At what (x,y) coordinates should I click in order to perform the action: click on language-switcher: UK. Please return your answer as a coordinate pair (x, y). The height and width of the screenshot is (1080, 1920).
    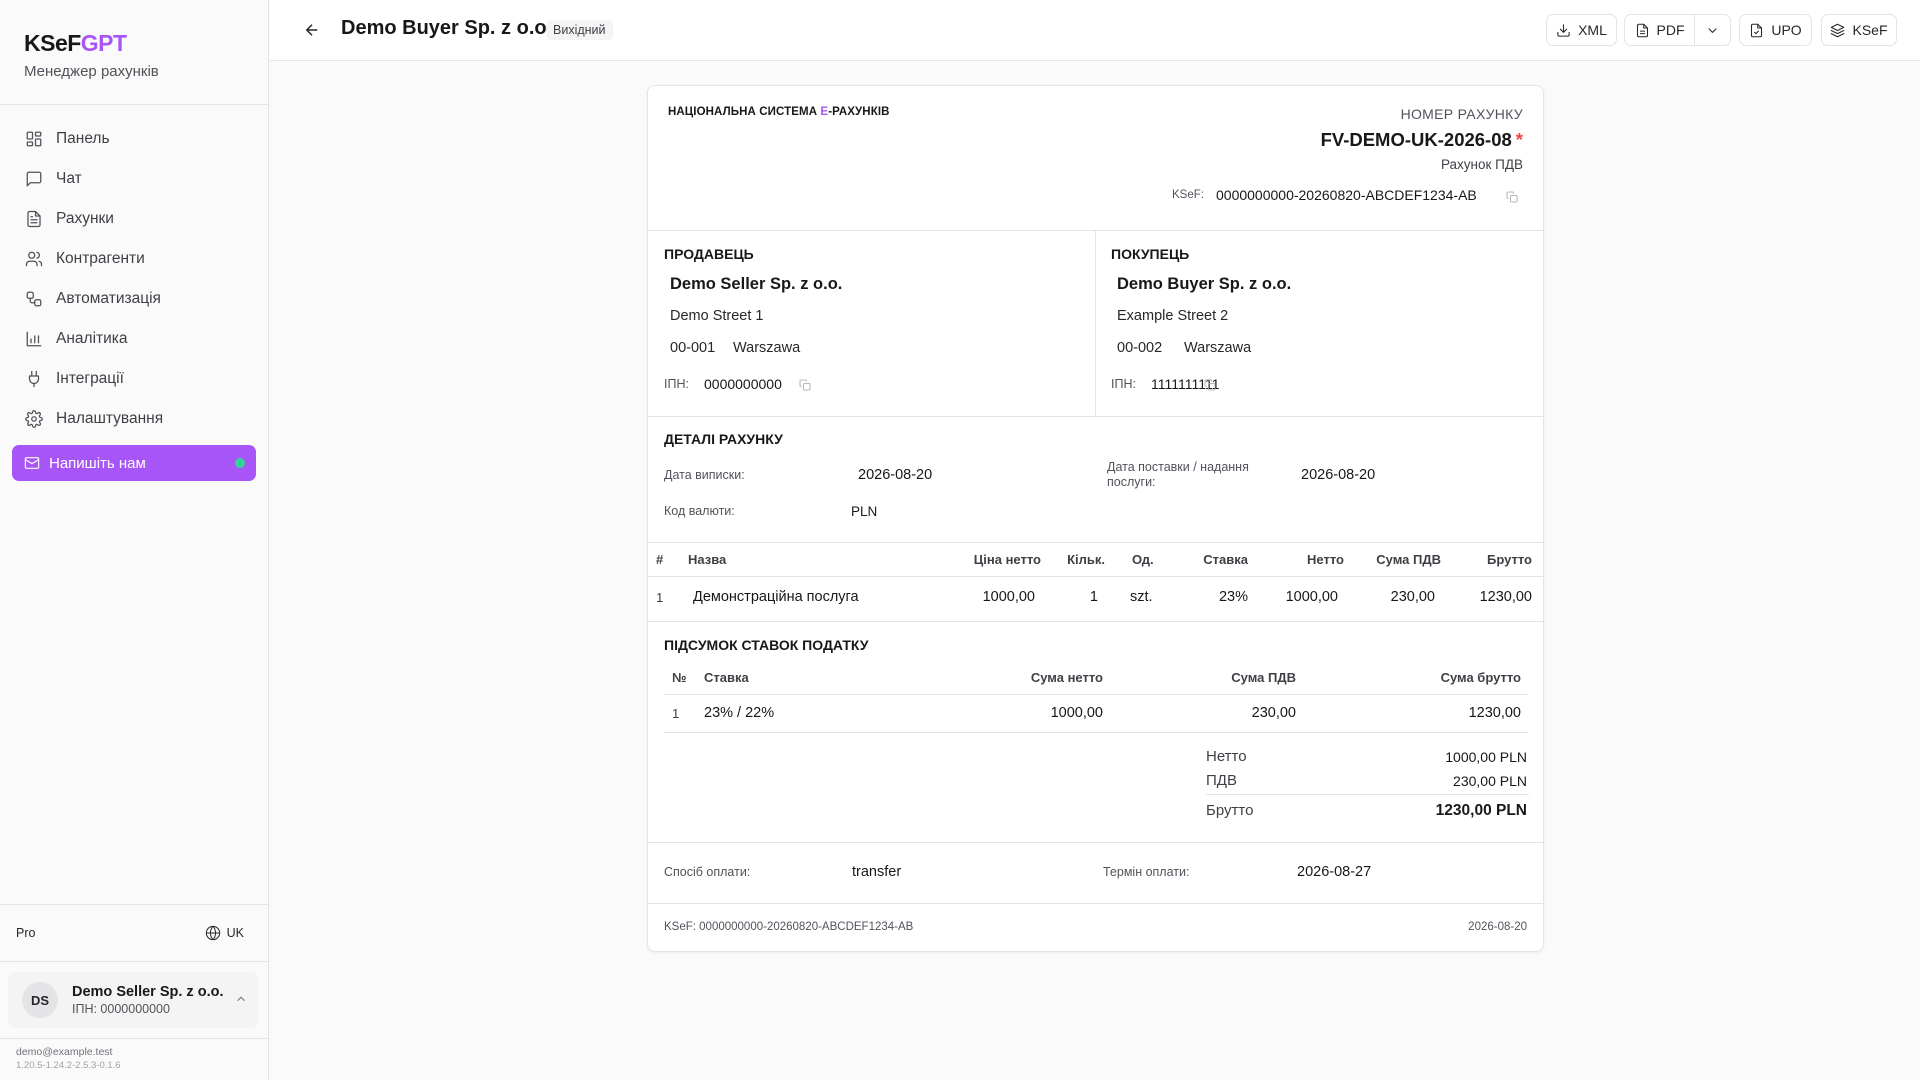
    Looking at the image, I should click on (224, 933).